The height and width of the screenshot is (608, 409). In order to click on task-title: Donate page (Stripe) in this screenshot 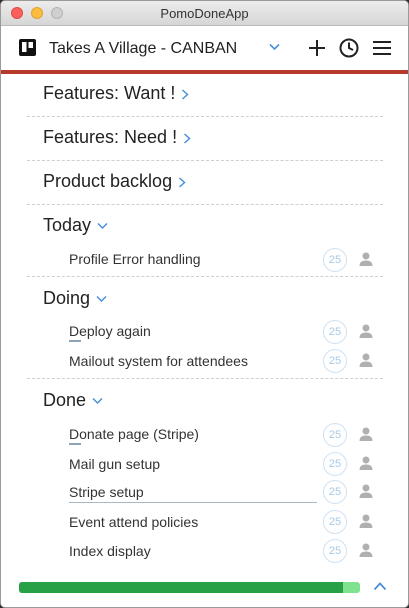, I will do `click(134, 434)`.